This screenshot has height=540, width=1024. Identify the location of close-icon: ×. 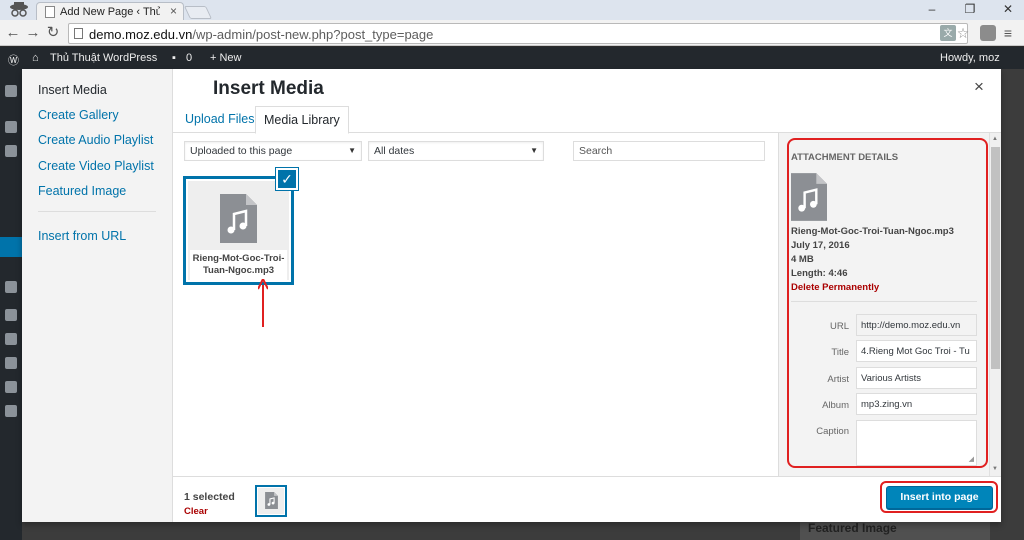
(979, 87).